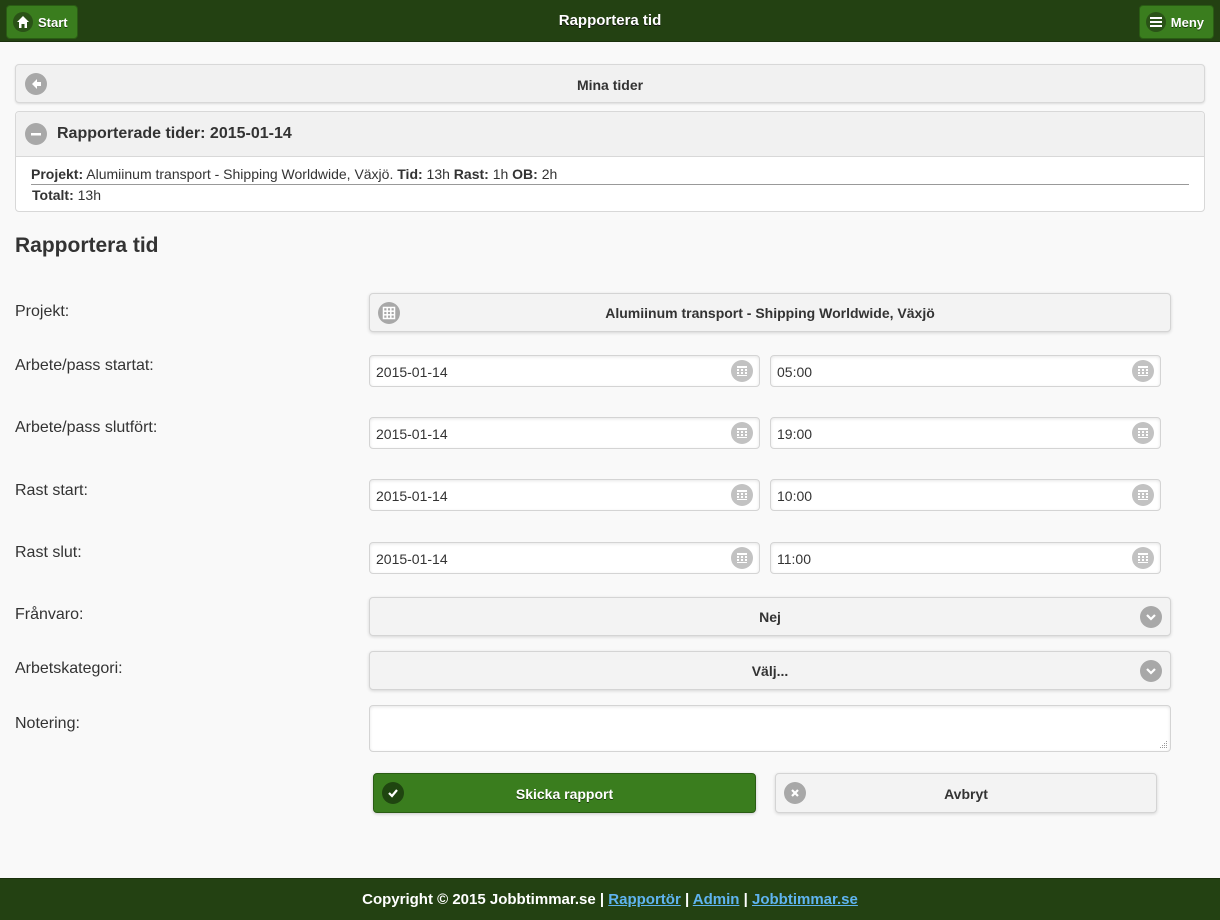 This screenshot has height=920, width=1220. I want to click on break-end-time-value: 11:00, so click(794, 559).